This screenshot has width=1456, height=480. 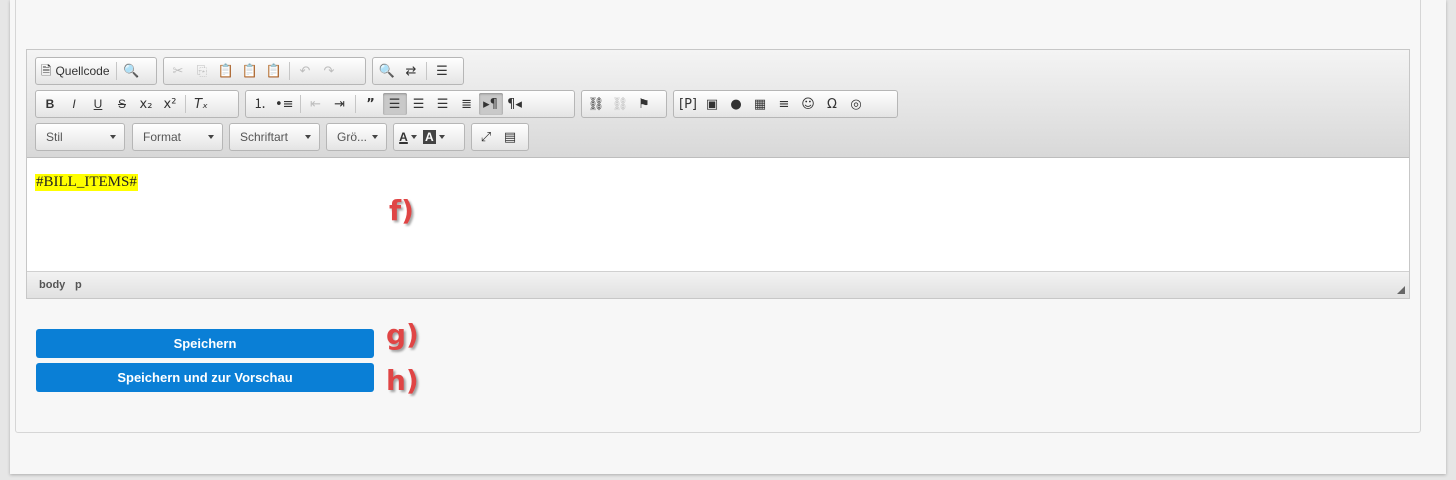 What do you see at coordinates (98, 104) in the screenshot?
I see `underline-button: U` at bounding box center [98, 104].